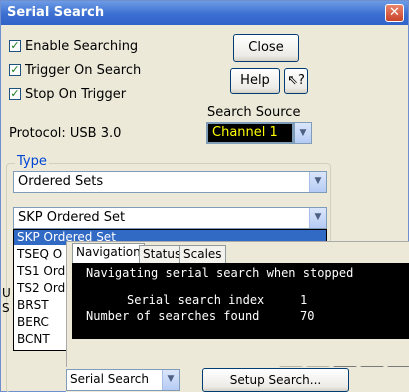 The height and width of the screenshot is (392, 409). Describe the element at coordinates (204, 13) in the screenshot. I see `title-bar: Serial Search ✕` at that location.